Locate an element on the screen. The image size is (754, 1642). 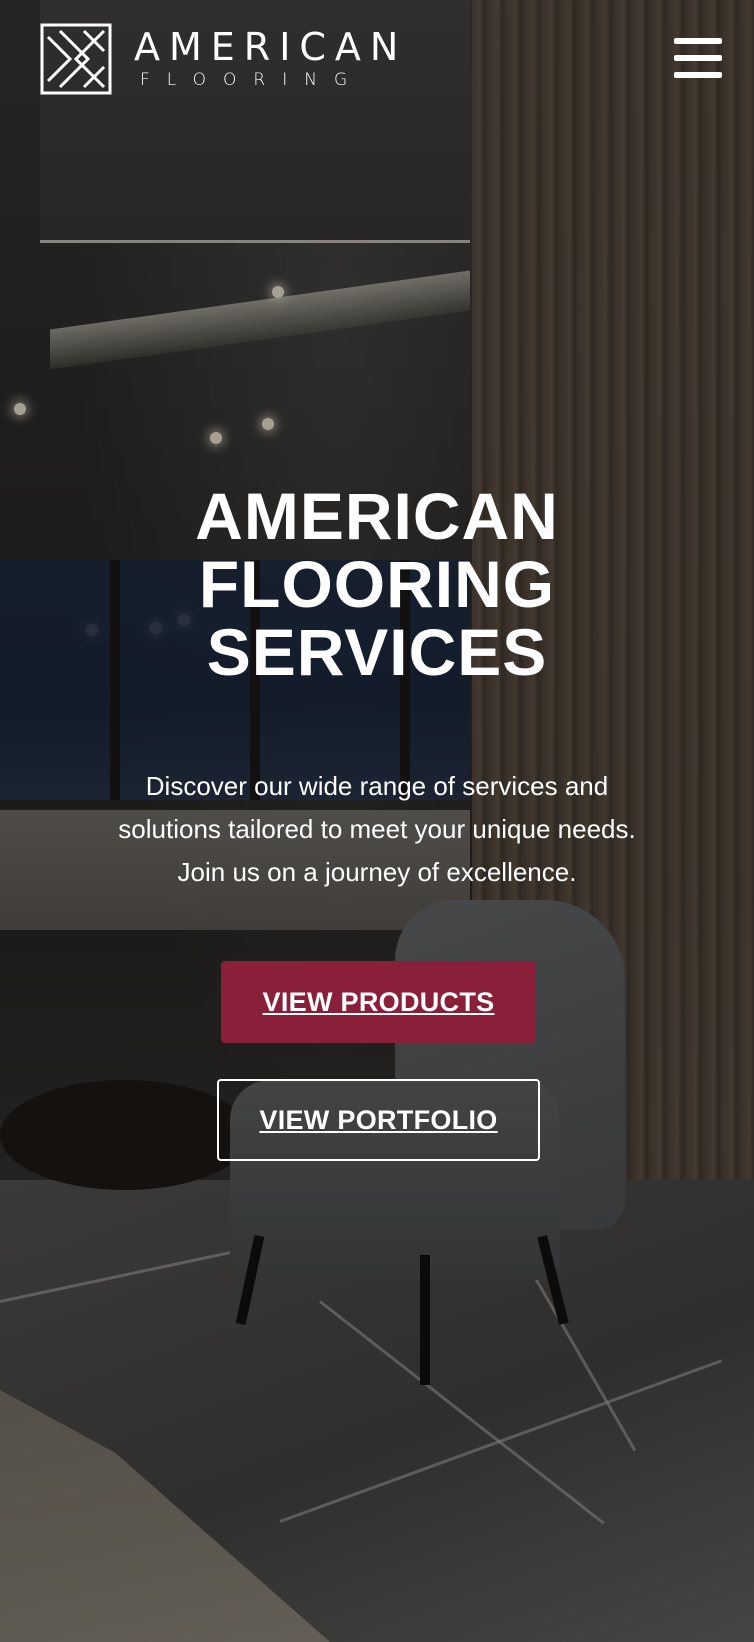
logo-link: AMERICAN FLOORING is located at coordinates (223, 59).